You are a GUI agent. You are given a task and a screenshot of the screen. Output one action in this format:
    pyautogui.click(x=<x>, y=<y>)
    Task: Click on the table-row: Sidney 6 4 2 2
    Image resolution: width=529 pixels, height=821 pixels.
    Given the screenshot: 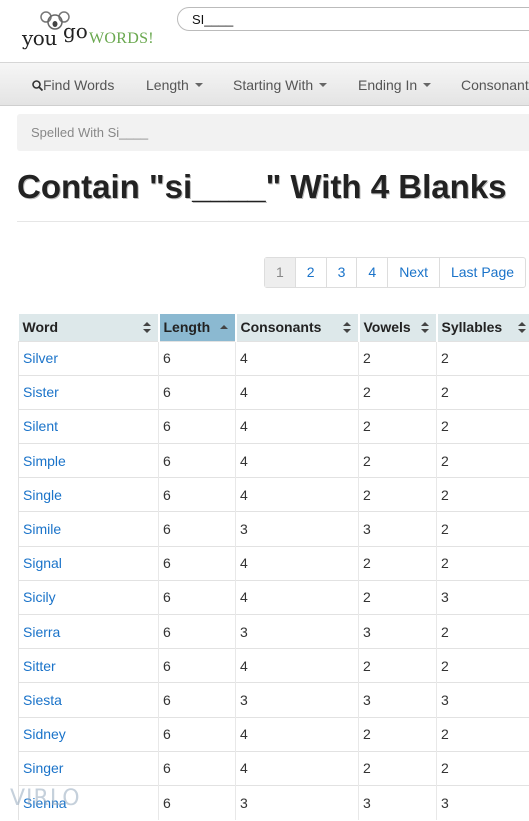 What is the action you would take?
    pyautogui.click(x=273, y=734)
    